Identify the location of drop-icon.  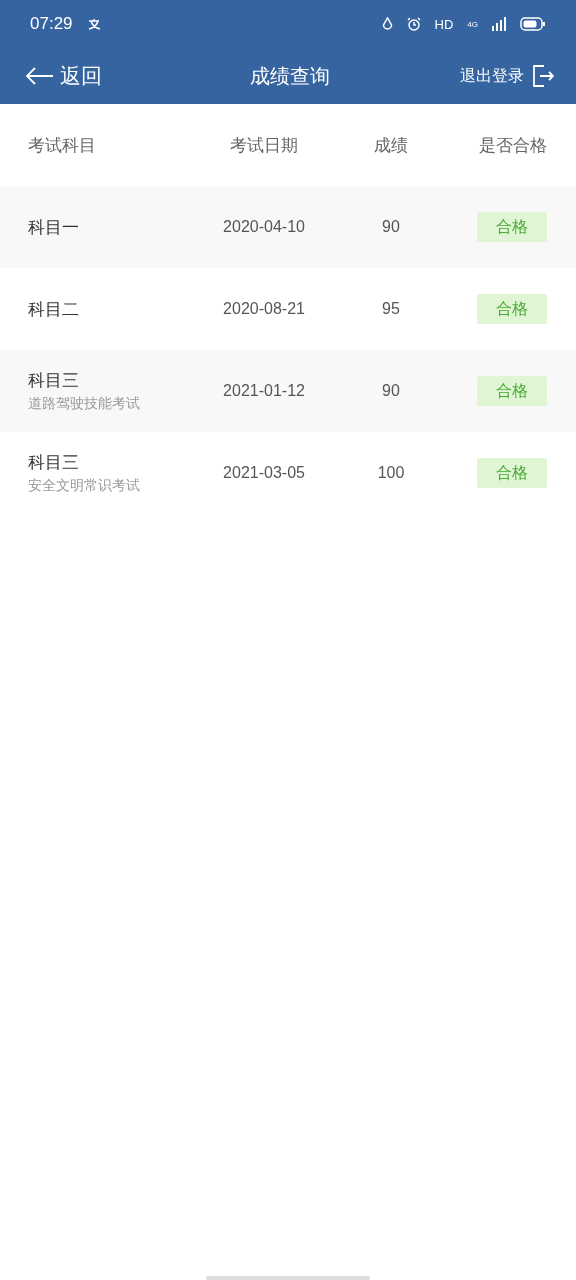
(387, 24).